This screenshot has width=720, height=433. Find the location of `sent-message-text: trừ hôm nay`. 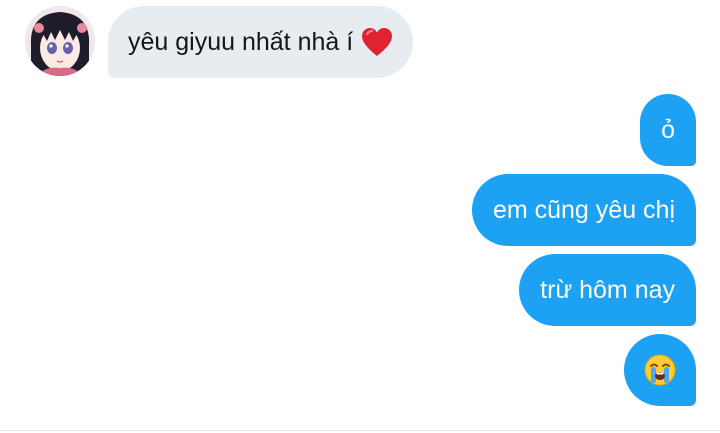

sent-message-text: trừ hôm nay is located at coordinates (607, 289).